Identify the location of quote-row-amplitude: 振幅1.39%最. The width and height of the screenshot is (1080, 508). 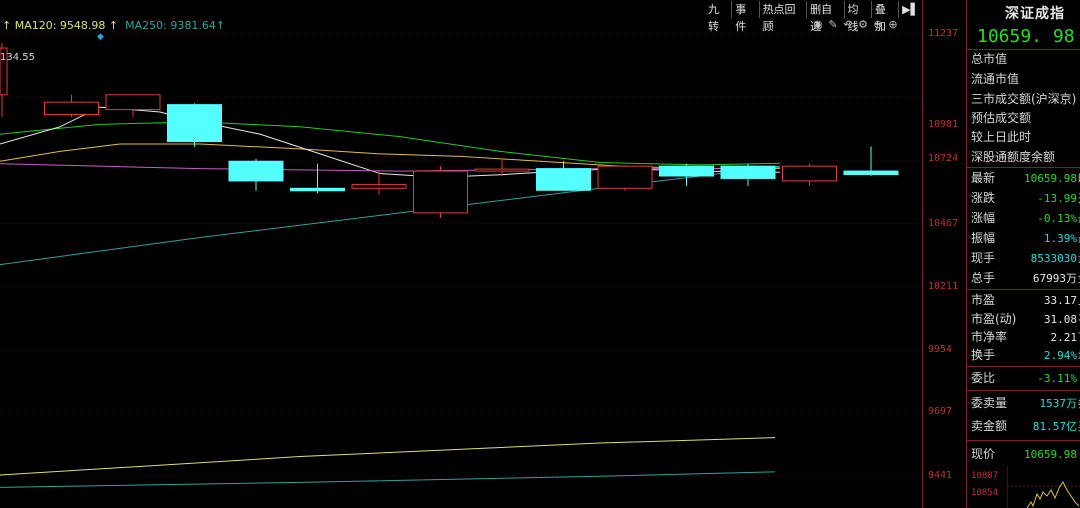
(1025, 238).